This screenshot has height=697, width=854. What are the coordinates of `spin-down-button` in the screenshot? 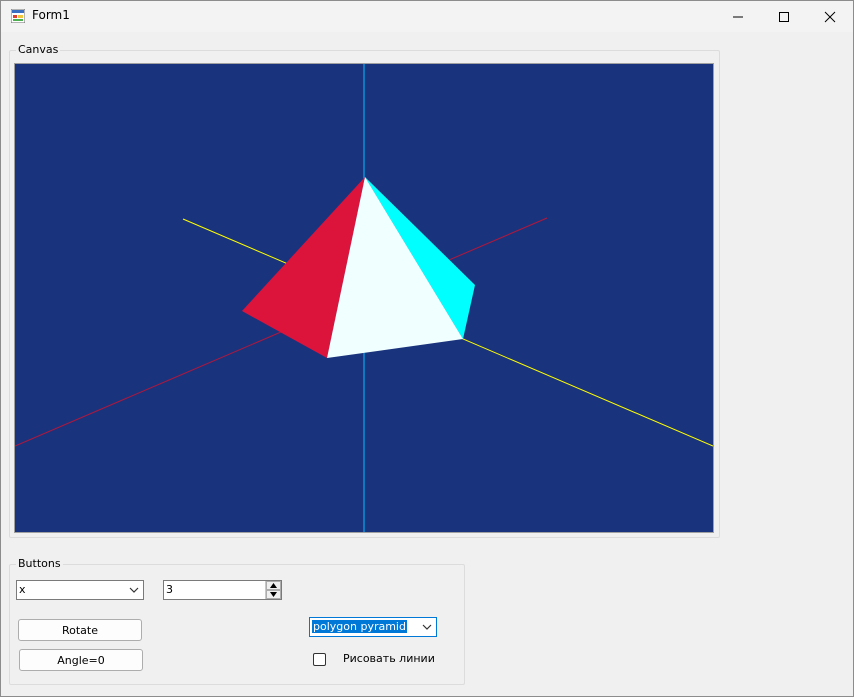 It's located at (273, 594).